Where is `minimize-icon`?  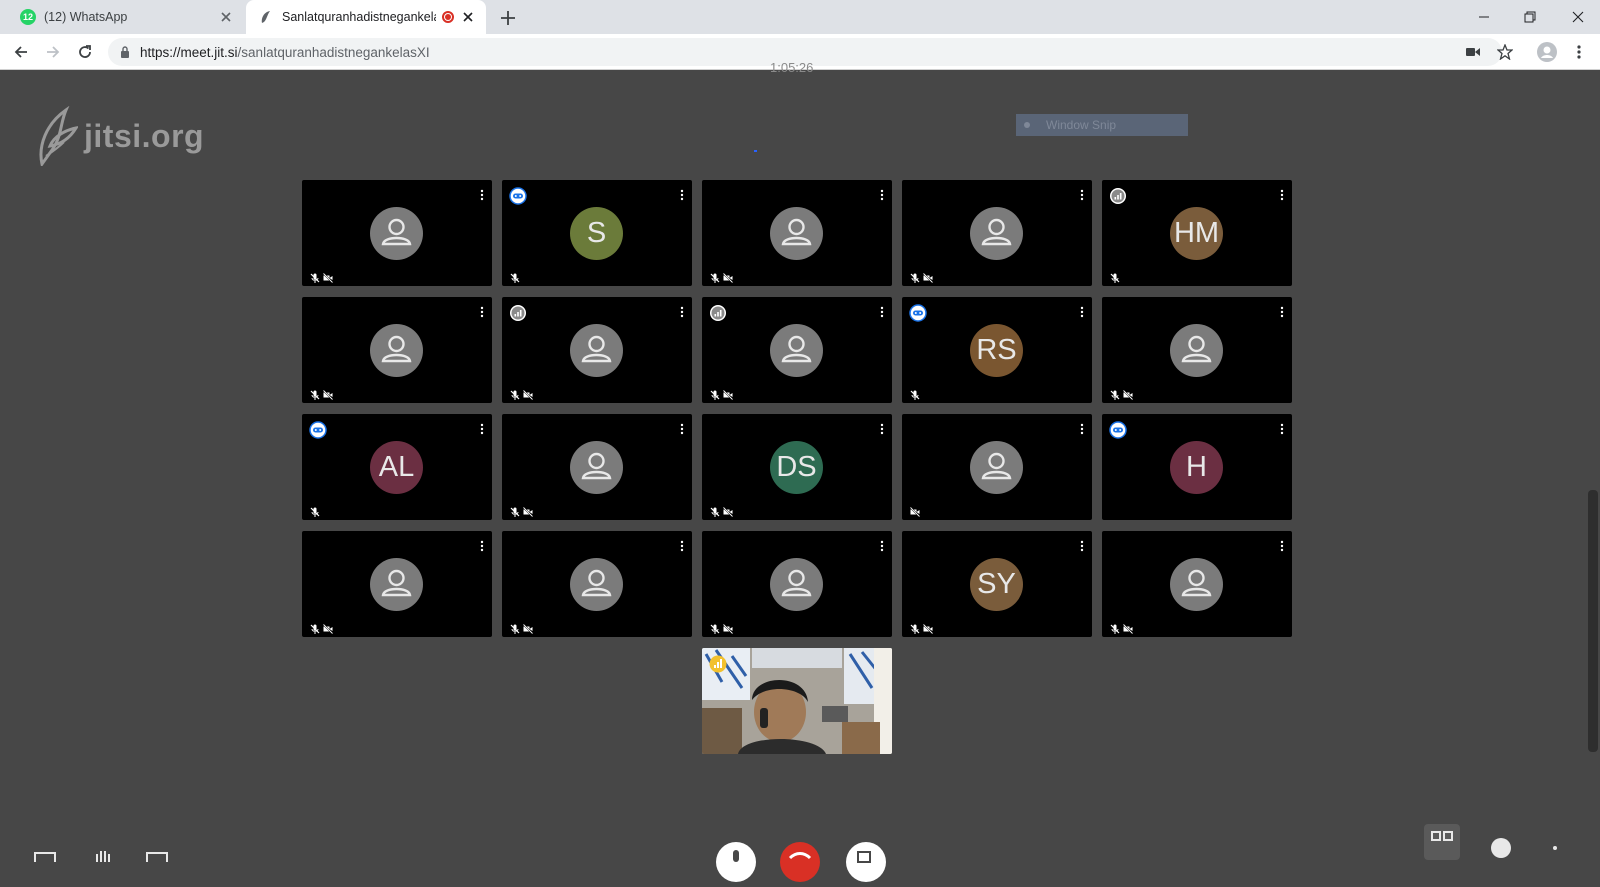
minimize-icon is located at coordinates (1484, 17).